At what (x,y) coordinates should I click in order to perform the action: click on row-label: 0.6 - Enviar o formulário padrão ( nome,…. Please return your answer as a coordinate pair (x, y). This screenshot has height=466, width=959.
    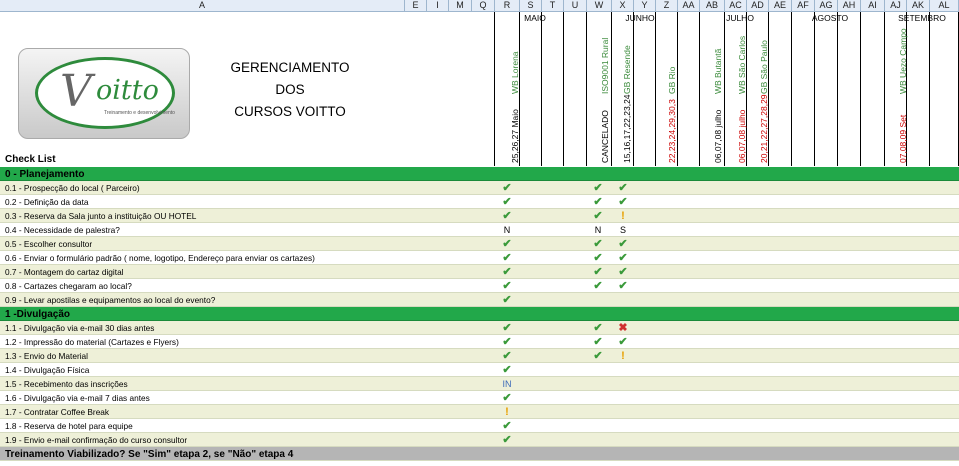
    Looking at the image, I should click on (160, 258).